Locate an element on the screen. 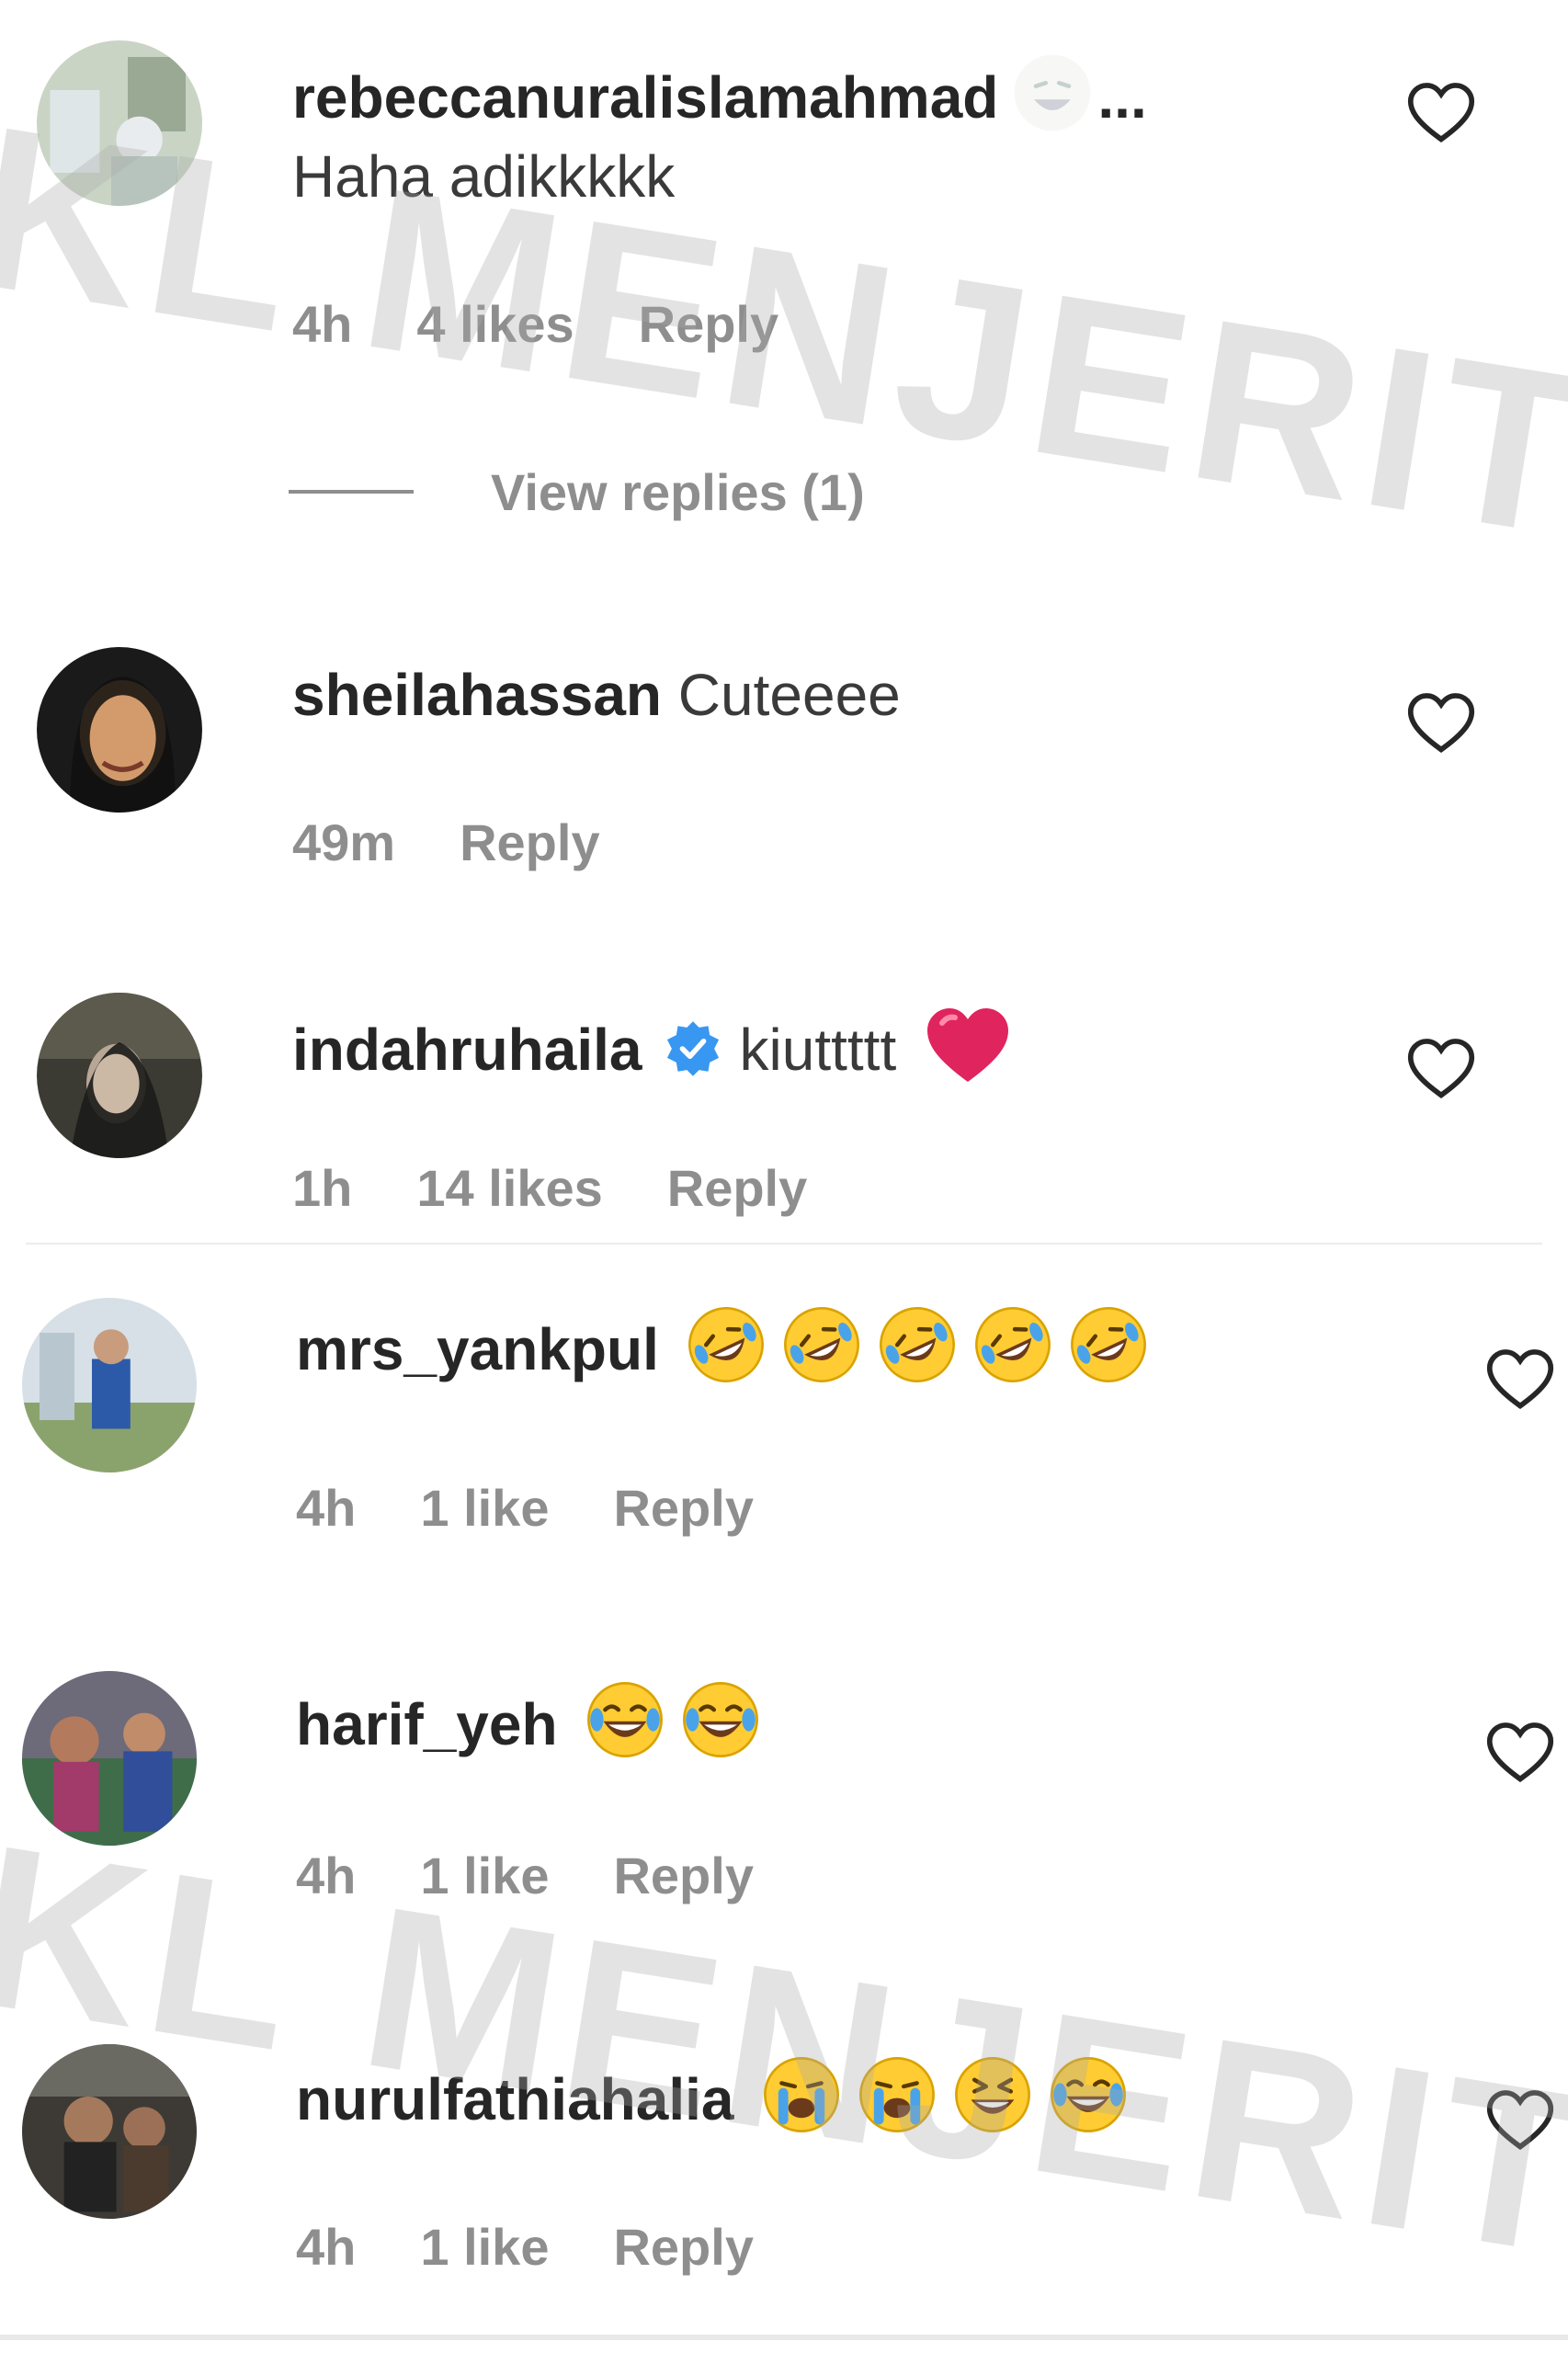 This screenshot has height=2353, width=1568. replies-divider is located at coordinates (351, 492).